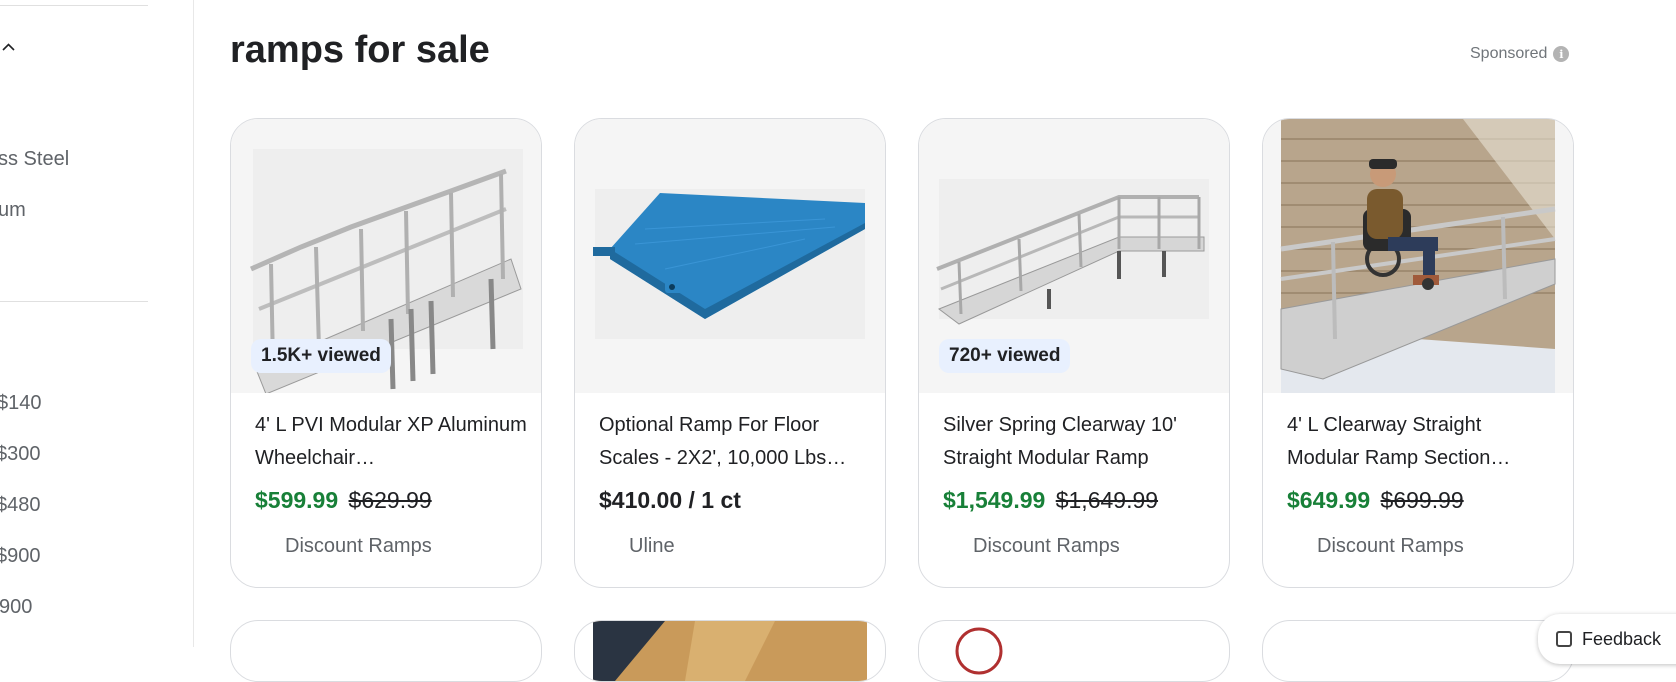 The height and width of the screenshot is (682, 1676). Describe the element at coordinates (13, 210) in the screenshot. I see `sidebar-item-material-aluminum: um` at that location.